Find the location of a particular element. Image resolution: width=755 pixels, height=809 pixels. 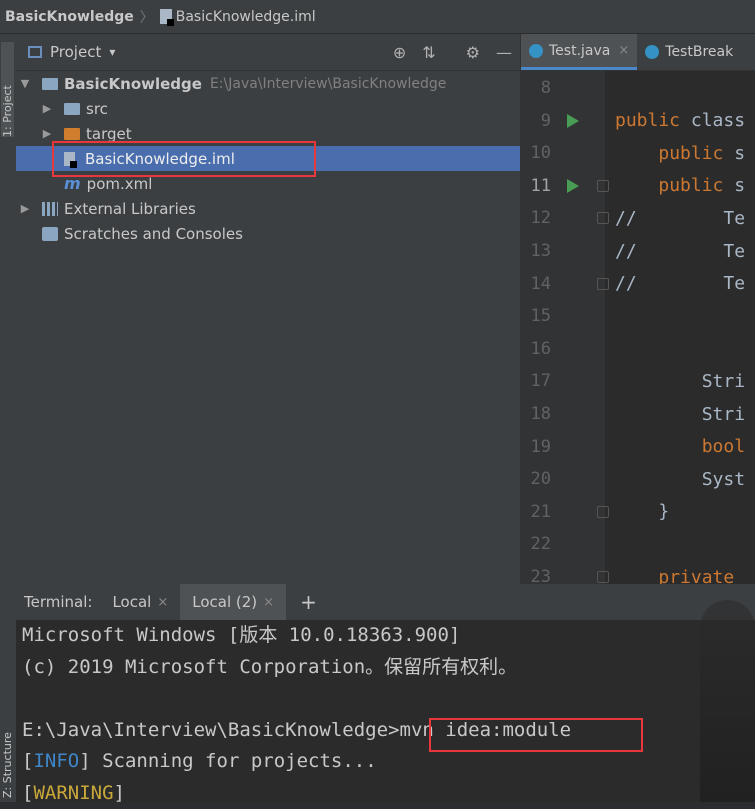

code-line: 16 is located at coordinates (638, 349).